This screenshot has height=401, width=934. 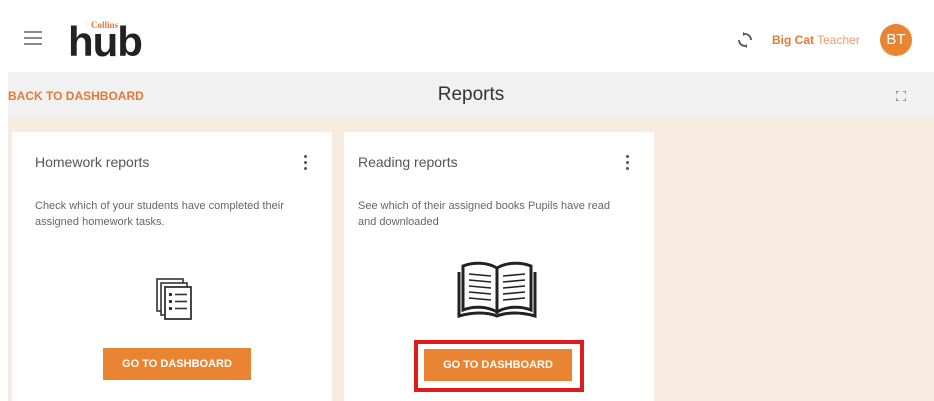 What do you see at coordinates (498, 365) in the screenshot?
I see `reading-go-to-dashboard-button: GO TO DASHBOARD` at bounding box center [498, 365].